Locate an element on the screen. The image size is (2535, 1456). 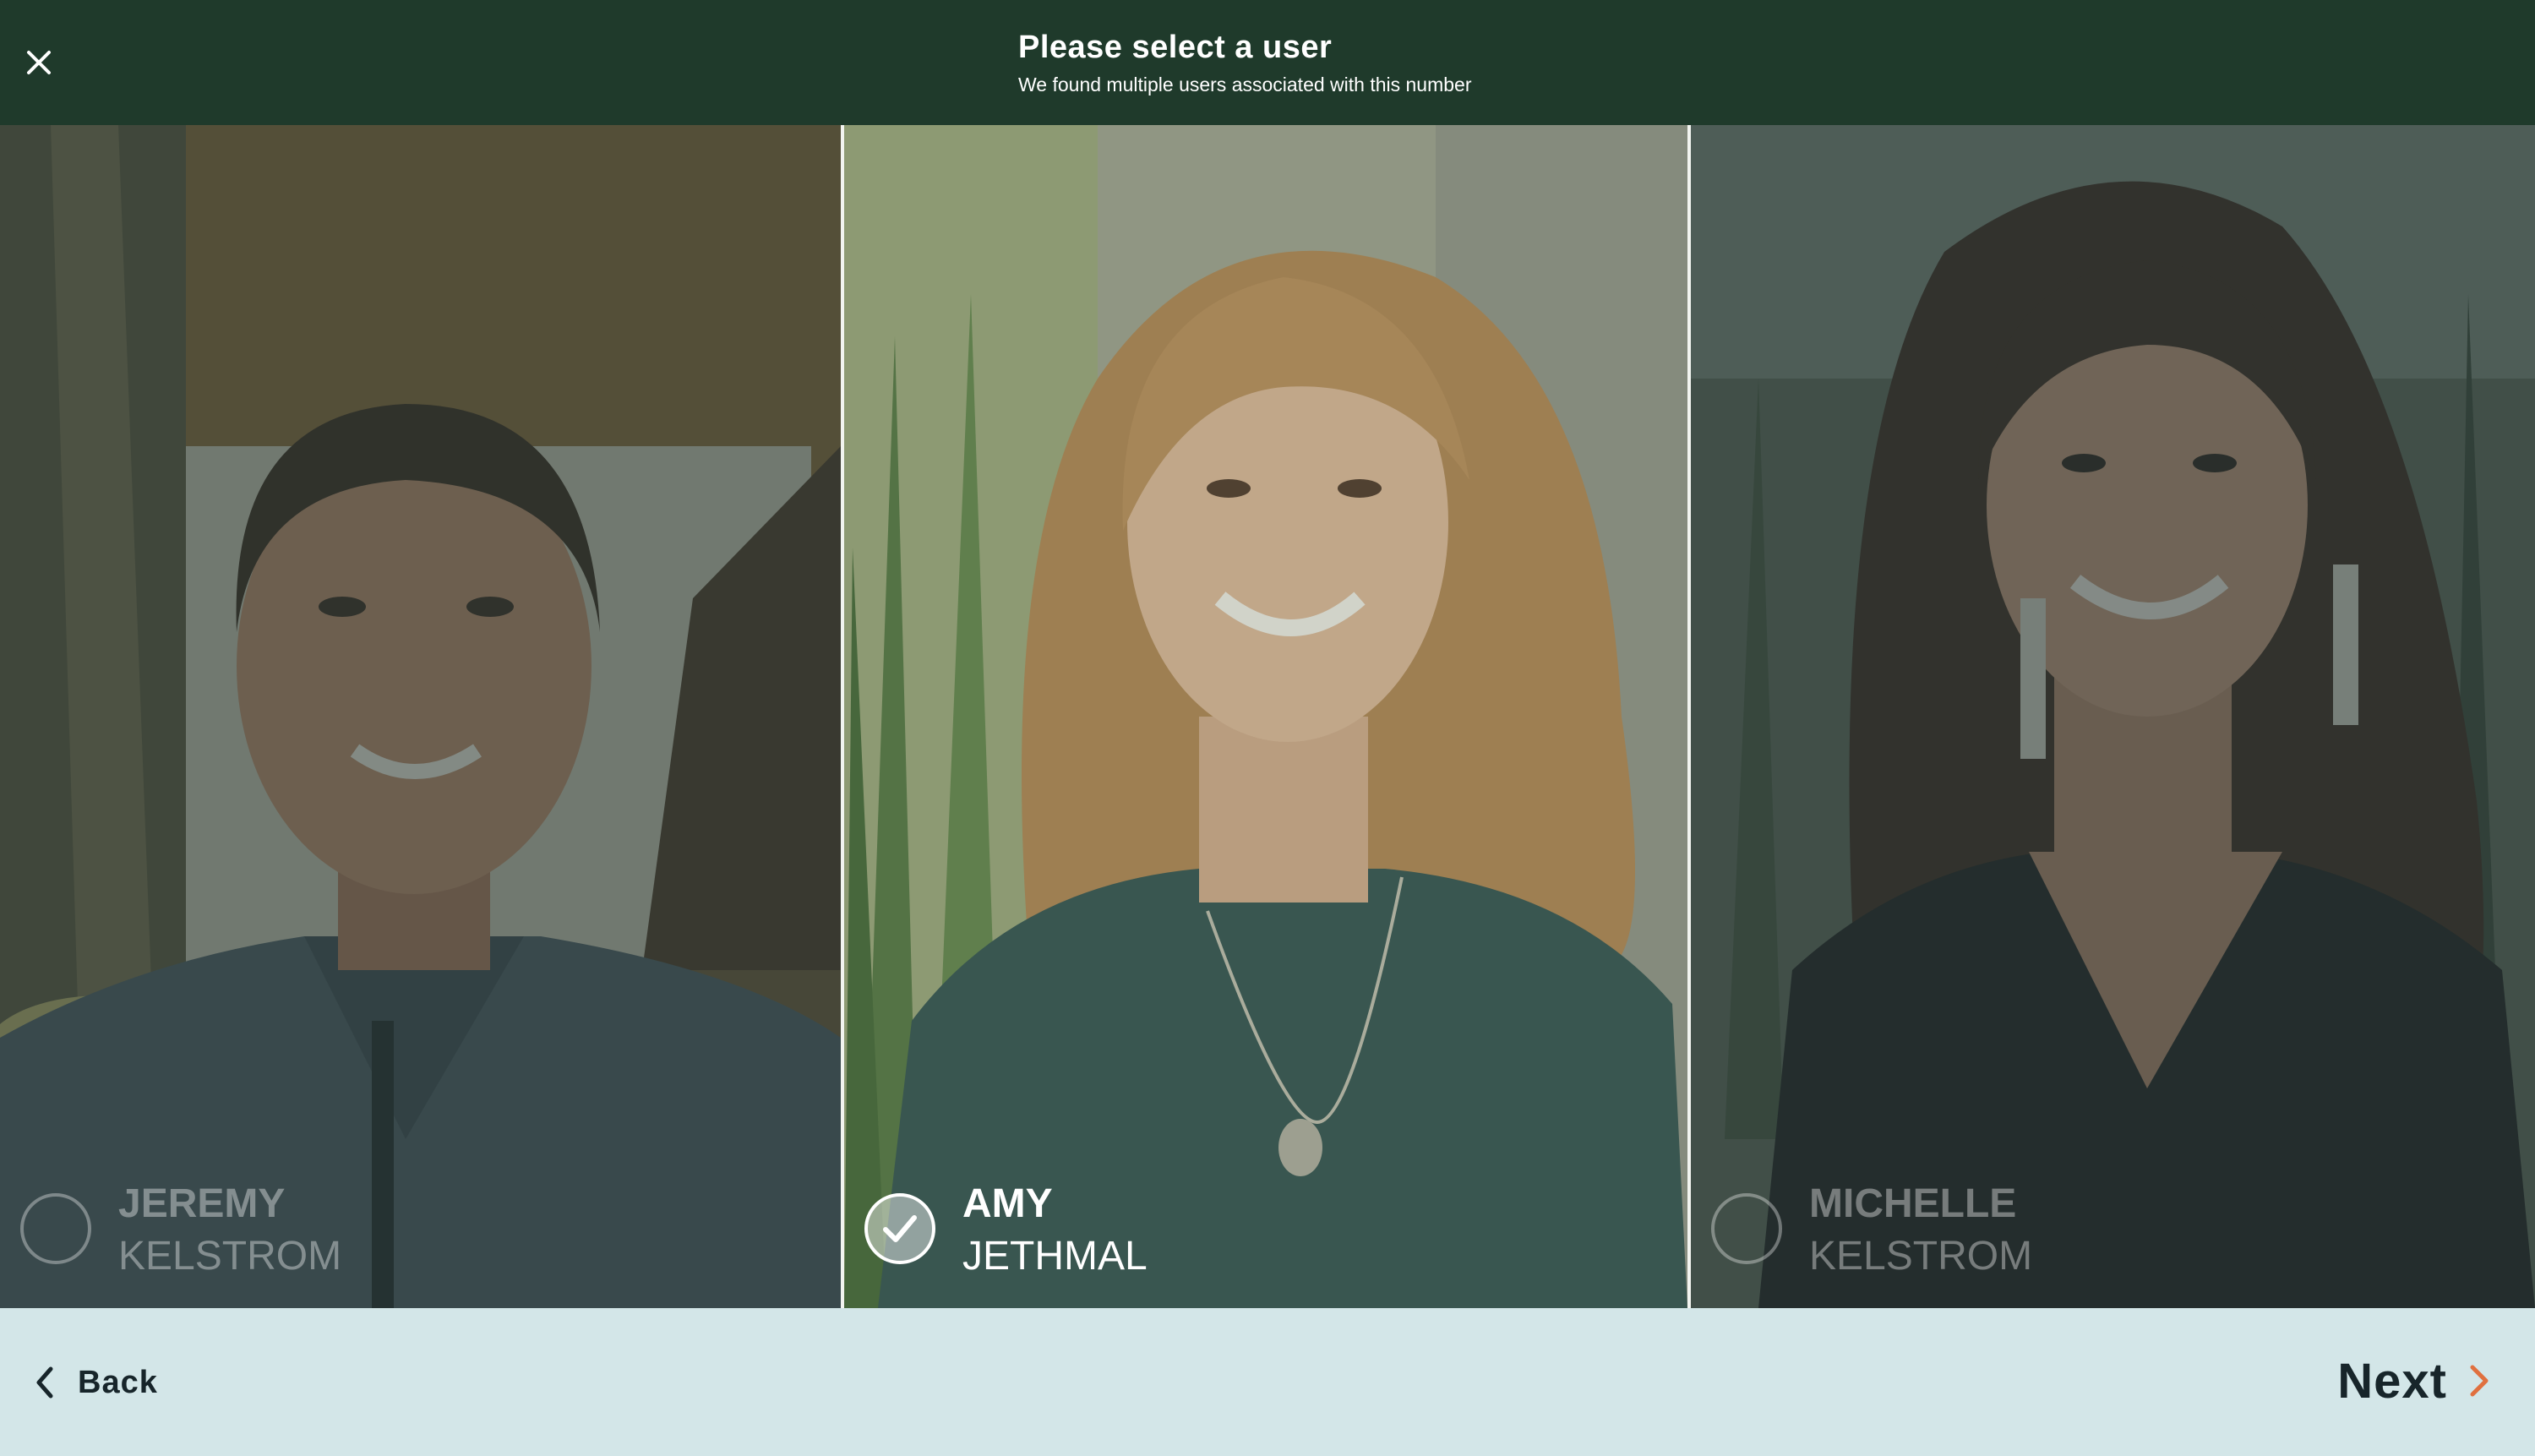
check-icon is located at coordinates (900, 1228).